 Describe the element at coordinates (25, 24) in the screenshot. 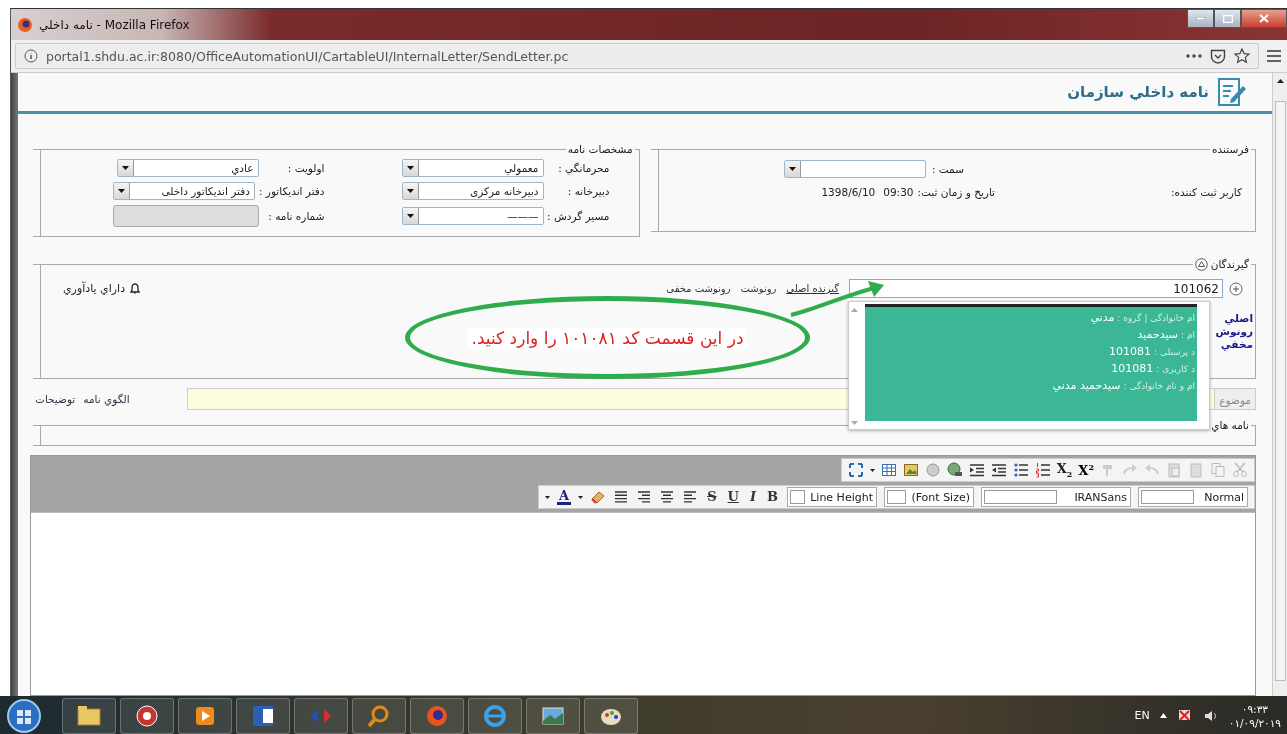

I see `browser-icon` at that location.